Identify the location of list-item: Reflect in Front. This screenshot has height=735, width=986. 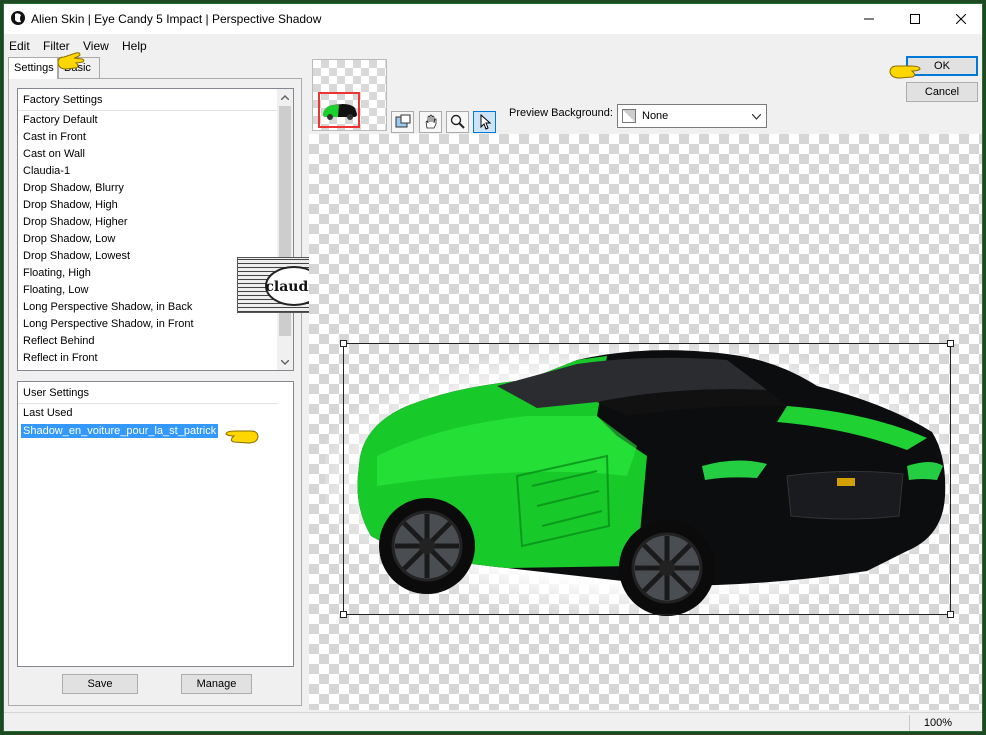
(60, 358).